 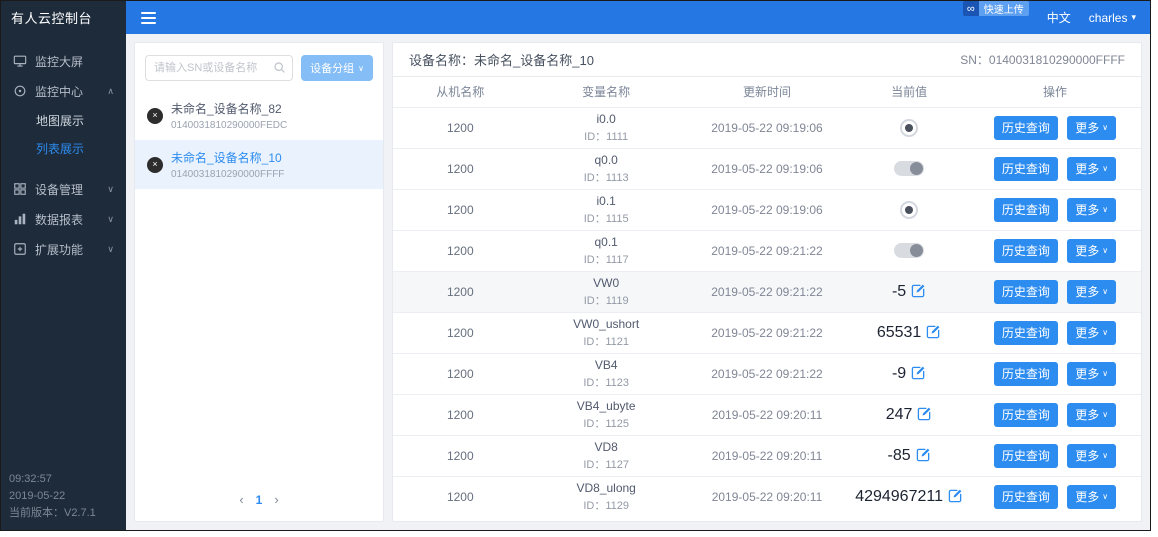 I want to click on search-input, so click(x=219, y=68).